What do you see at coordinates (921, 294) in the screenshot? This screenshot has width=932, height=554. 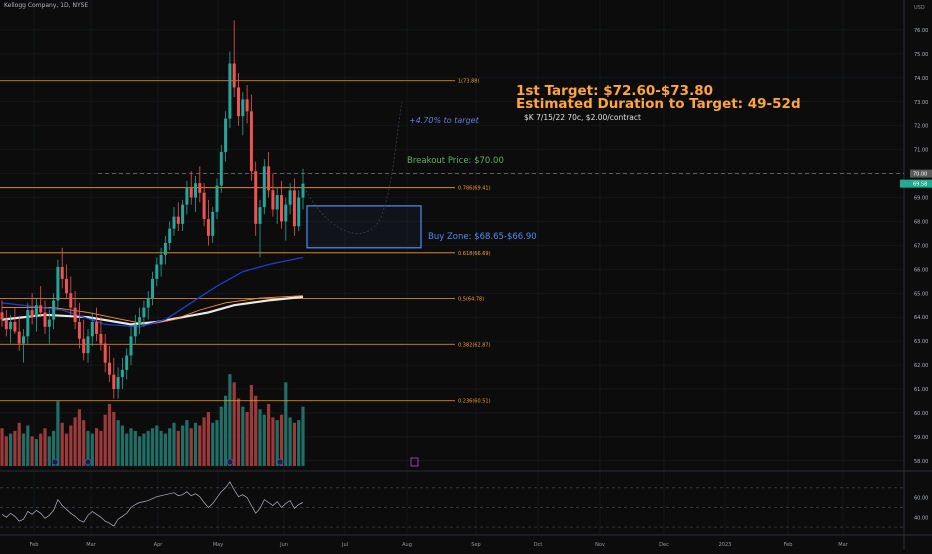 I see `price-axis-tick: 65.00` at bounding box center [921, 294].